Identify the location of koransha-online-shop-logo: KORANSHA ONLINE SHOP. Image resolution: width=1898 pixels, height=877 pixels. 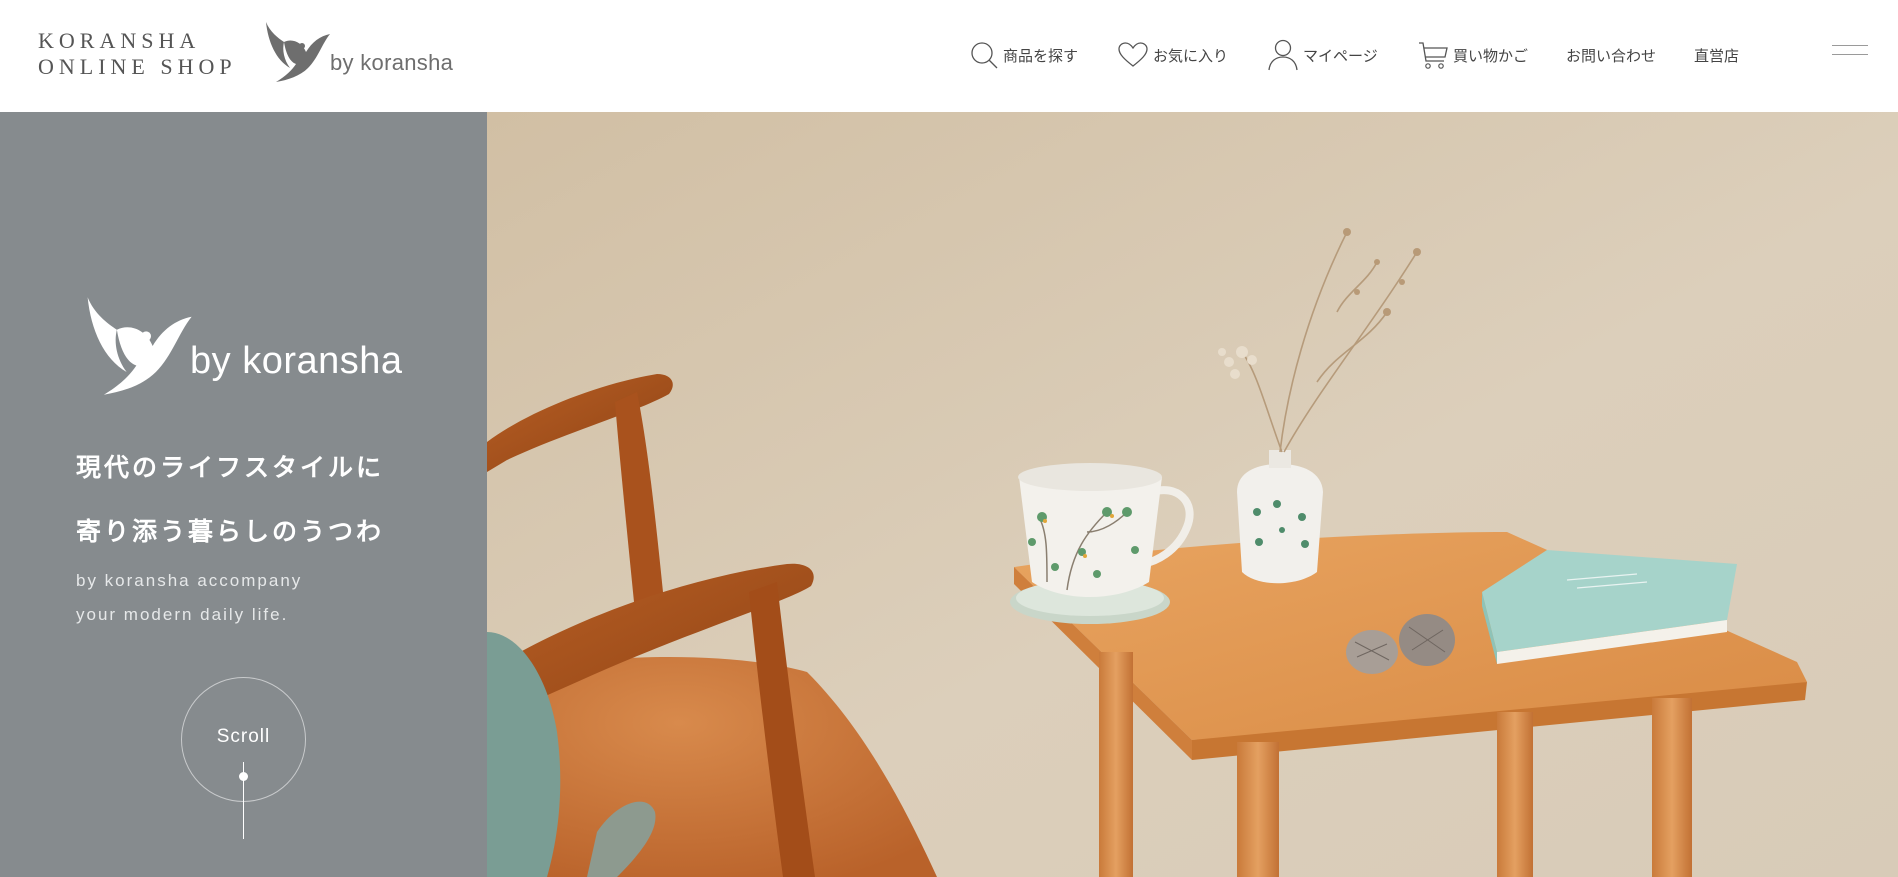
(137, 54).